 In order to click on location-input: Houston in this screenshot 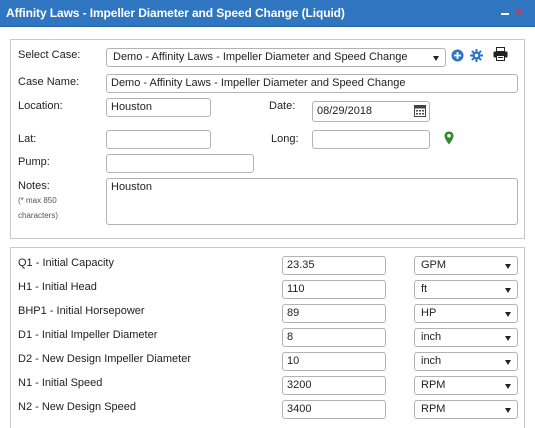, I will do `click(158, 107)`.